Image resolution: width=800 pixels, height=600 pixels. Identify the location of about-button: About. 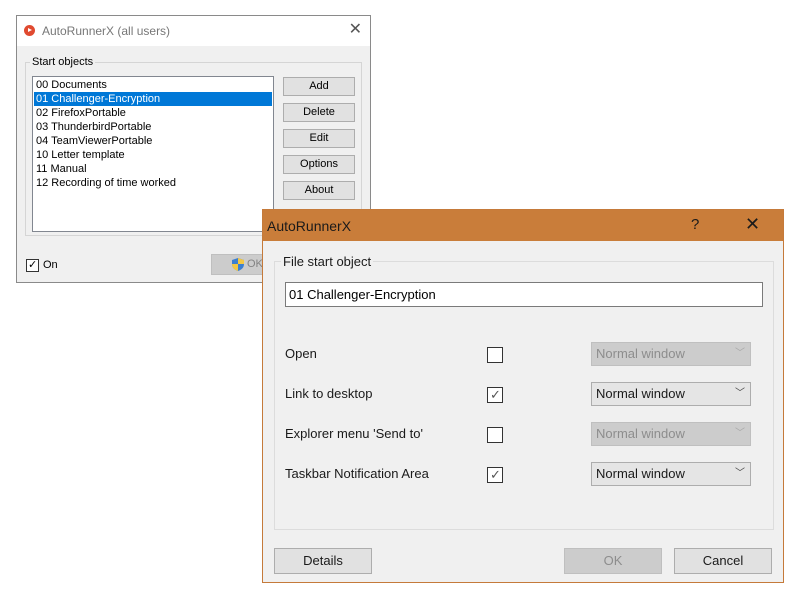
(319, 190).